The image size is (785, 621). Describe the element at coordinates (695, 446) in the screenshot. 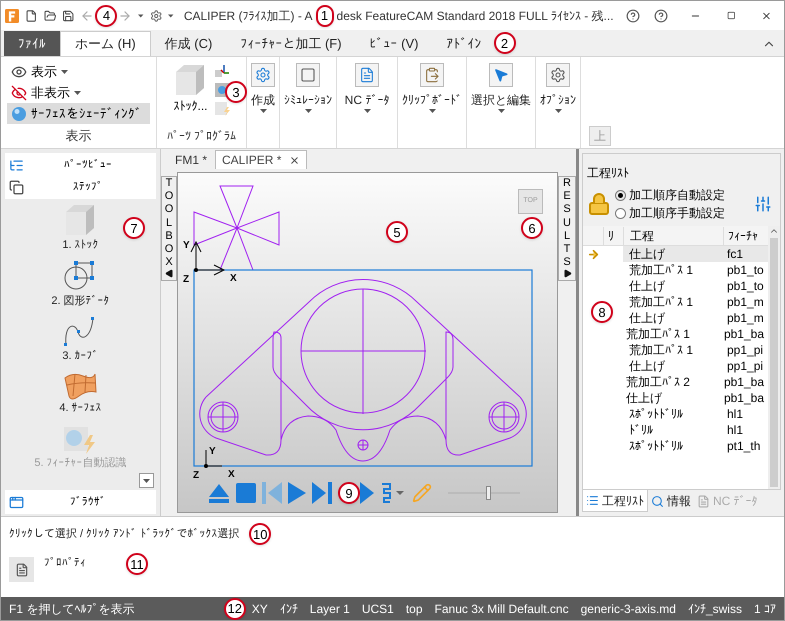

I see `process-row: ｽﾎﾟｯﾄﾄﾞﾘﾙ pt1_th` at that location.